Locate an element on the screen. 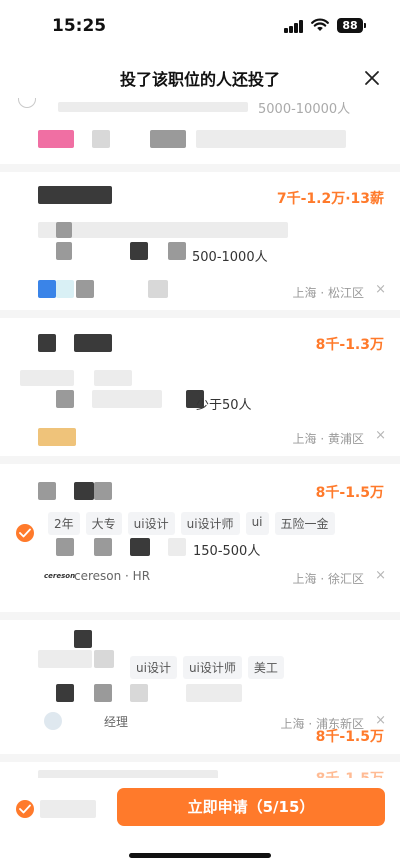 This screenshot has height=866, width=400. job-checkbox is located at coordinates (27, 103).